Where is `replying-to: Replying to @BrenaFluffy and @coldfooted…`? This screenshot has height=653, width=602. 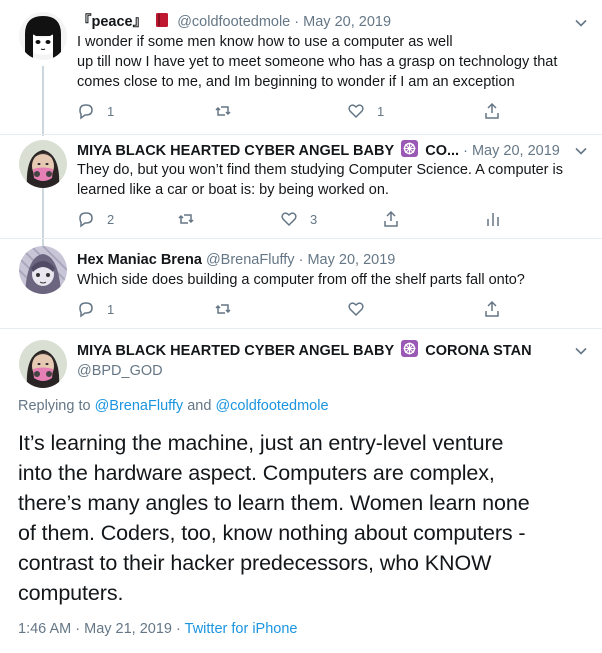
replying-to: Replying to @BrenaFluffy and @coldfooted… is located at coordinates (173, 406).